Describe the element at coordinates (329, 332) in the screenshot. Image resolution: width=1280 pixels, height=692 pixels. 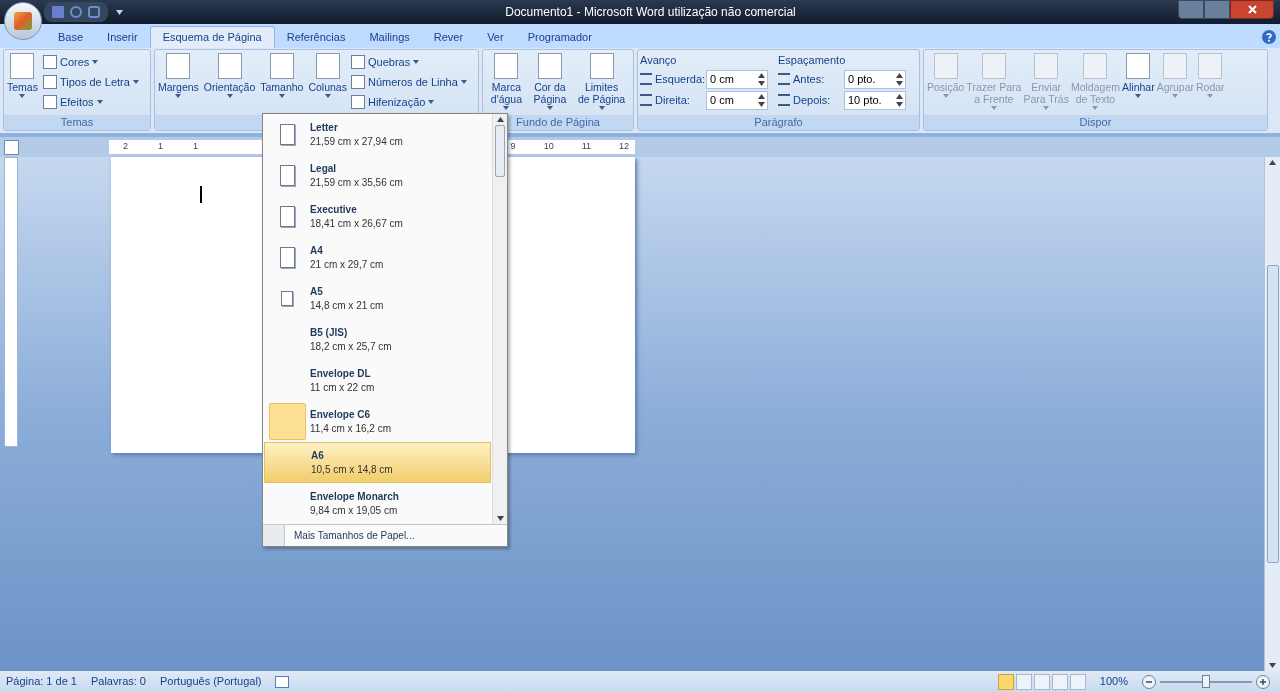
I see `paper-size-name: B5 (JIS)` at that location.